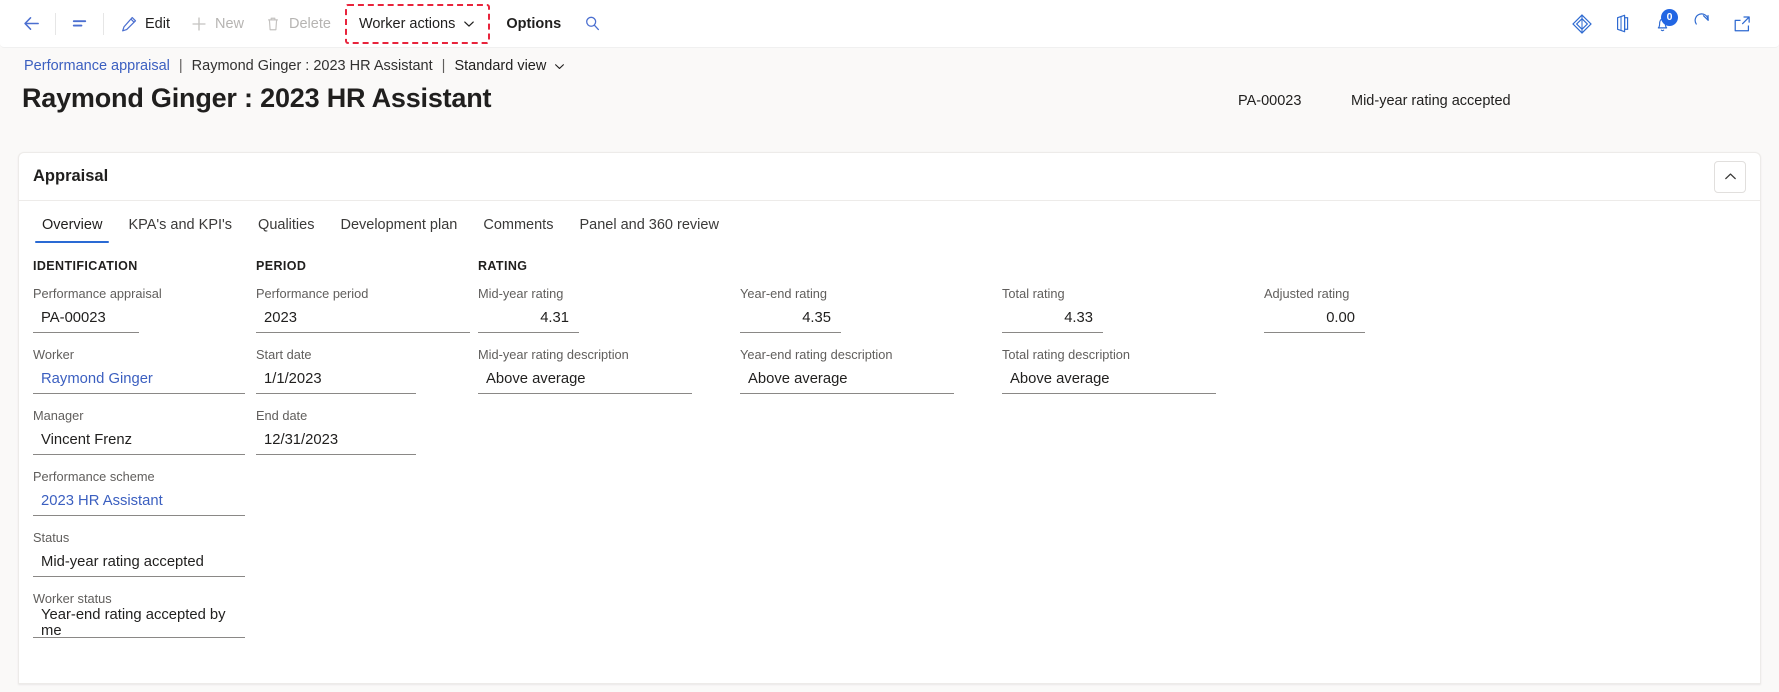  I want to click on total-rating-input: 4.33, so click(1052, 319).